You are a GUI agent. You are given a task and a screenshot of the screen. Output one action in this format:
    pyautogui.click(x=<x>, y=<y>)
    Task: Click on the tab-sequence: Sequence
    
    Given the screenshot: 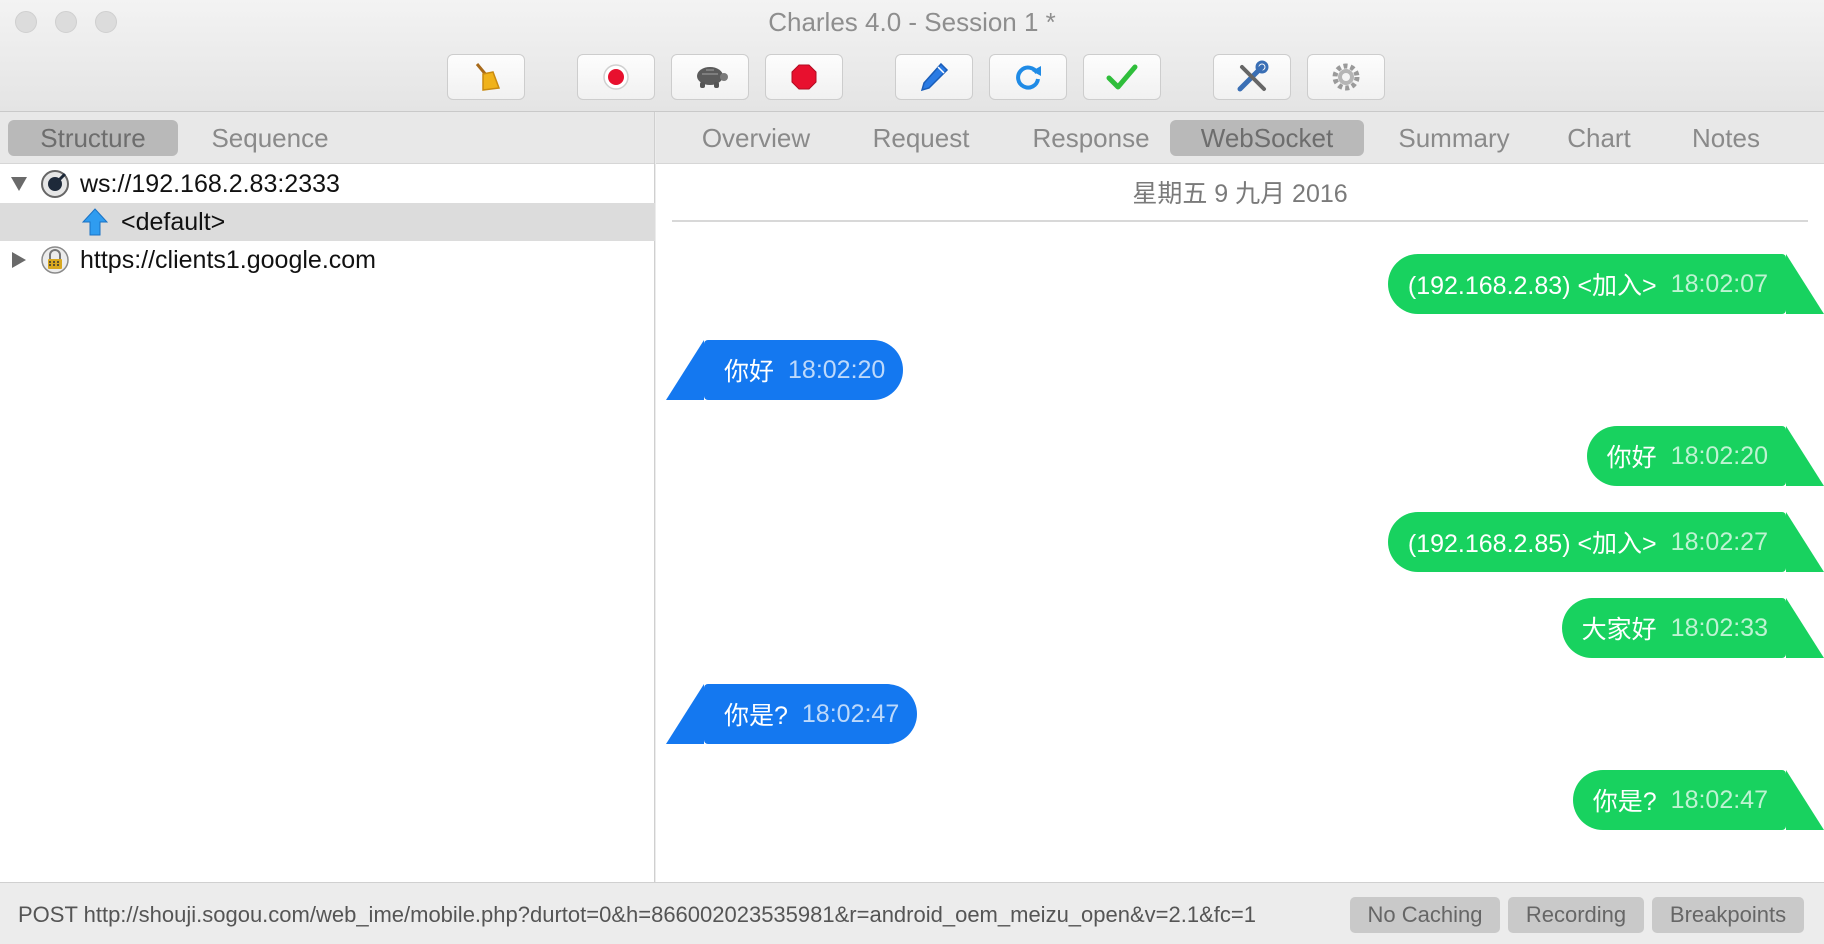 What is the action you would take?
    pyautogui.click(x=270, y=138)
    